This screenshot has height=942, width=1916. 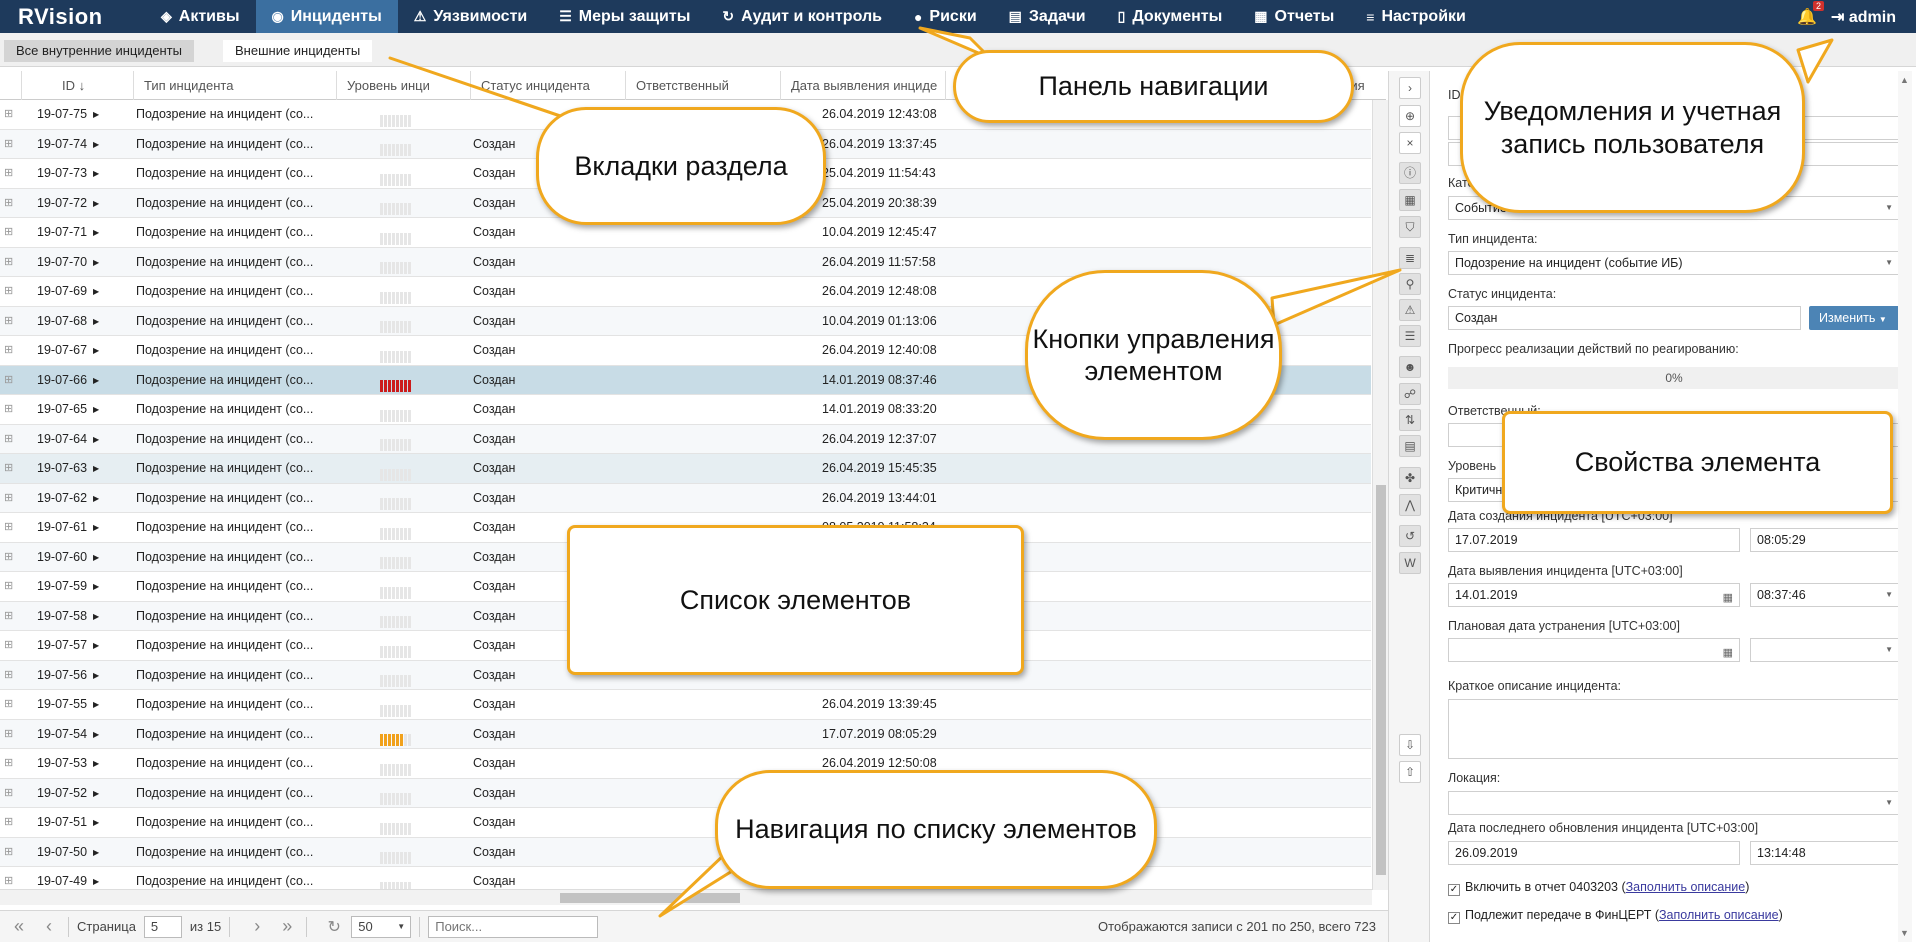 I want to click on column-header-type: Тип инцидента, so click(x=235, y=85).